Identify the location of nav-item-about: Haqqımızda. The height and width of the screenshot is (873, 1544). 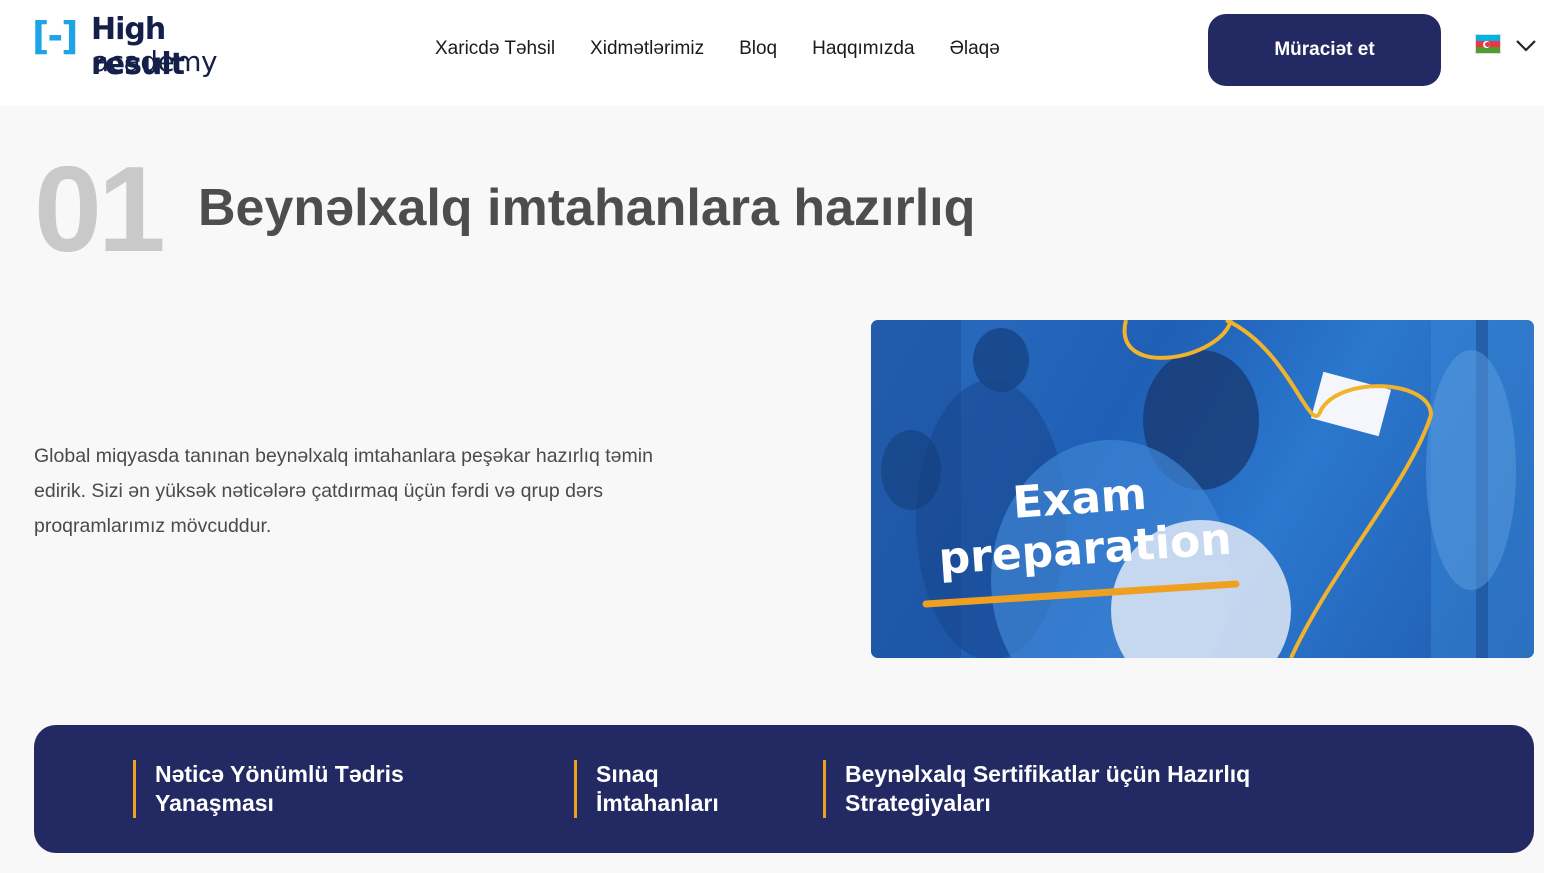
(863, 51).